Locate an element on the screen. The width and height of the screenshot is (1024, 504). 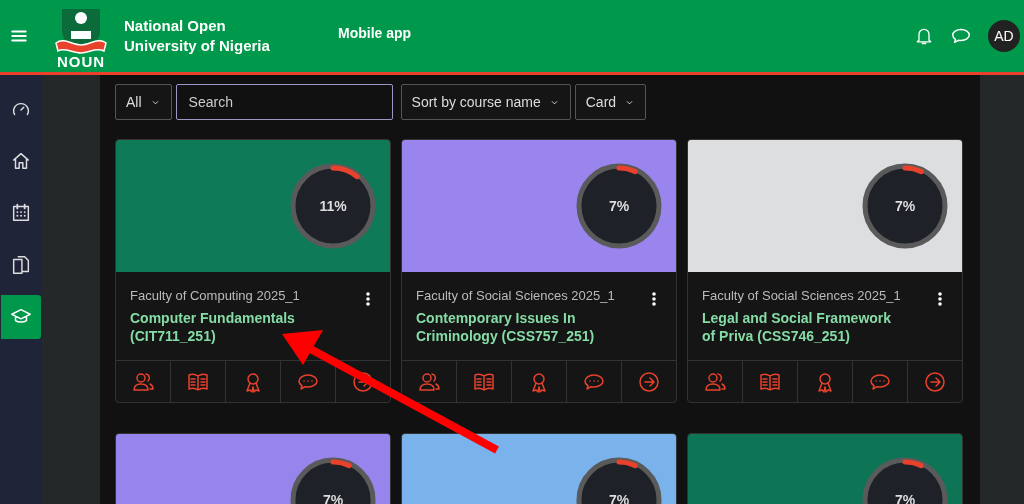
home-icon is located at coordinates (21, 161).